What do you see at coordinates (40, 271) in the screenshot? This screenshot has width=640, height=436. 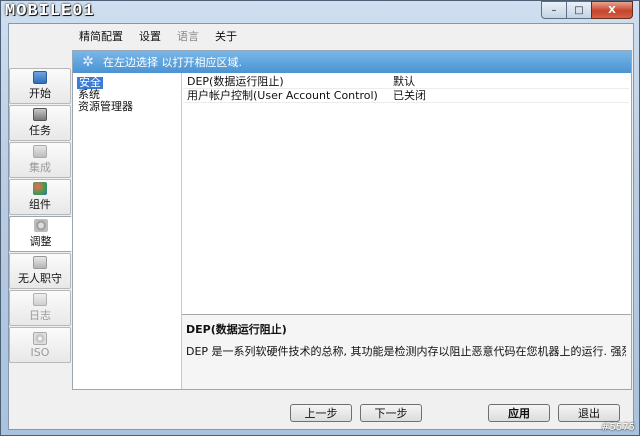 I see `nav-item-unattended: 无人职守` at bounding box center [40, 271].